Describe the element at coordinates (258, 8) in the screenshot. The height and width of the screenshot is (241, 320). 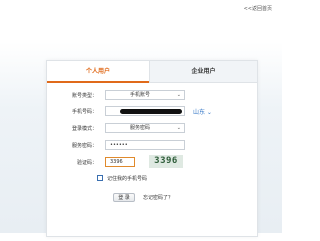
I see `back-home-link: <<返回首页` at that location.